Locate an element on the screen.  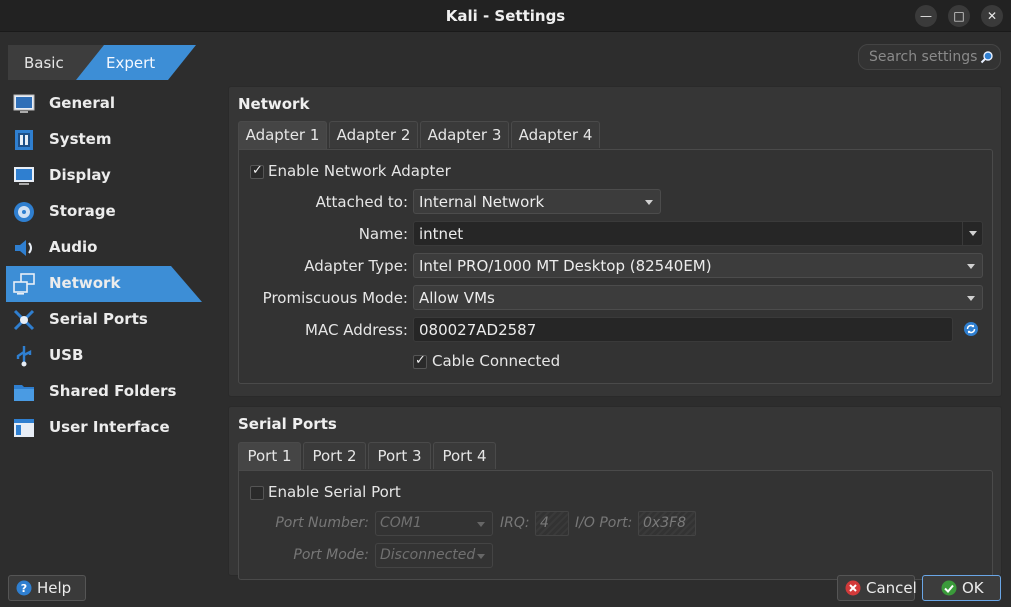
promiscuous-mode-select: Allow VMs is located at coordinates (698, 297).